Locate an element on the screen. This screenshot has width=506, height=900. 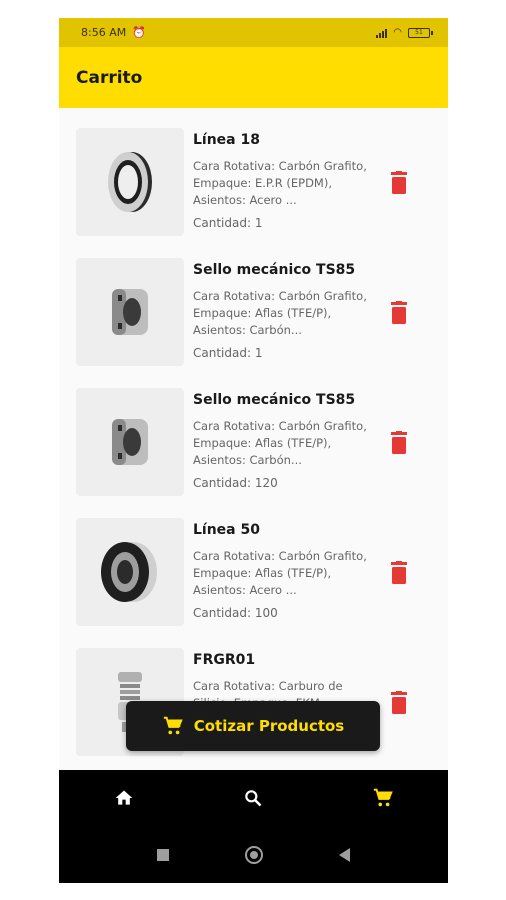
battery-level: 51 is located at coordinates (419, 32).